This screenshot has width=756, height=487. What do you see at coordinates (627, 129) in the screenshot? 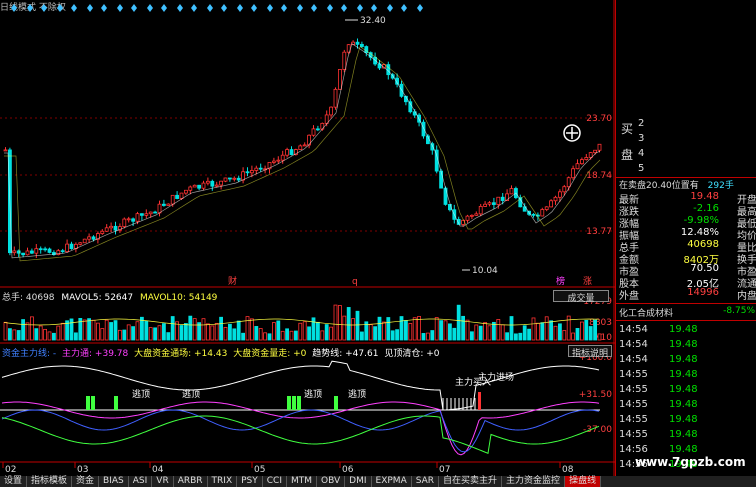
I see `buy-label: 买` at bounding box center [627, 129].